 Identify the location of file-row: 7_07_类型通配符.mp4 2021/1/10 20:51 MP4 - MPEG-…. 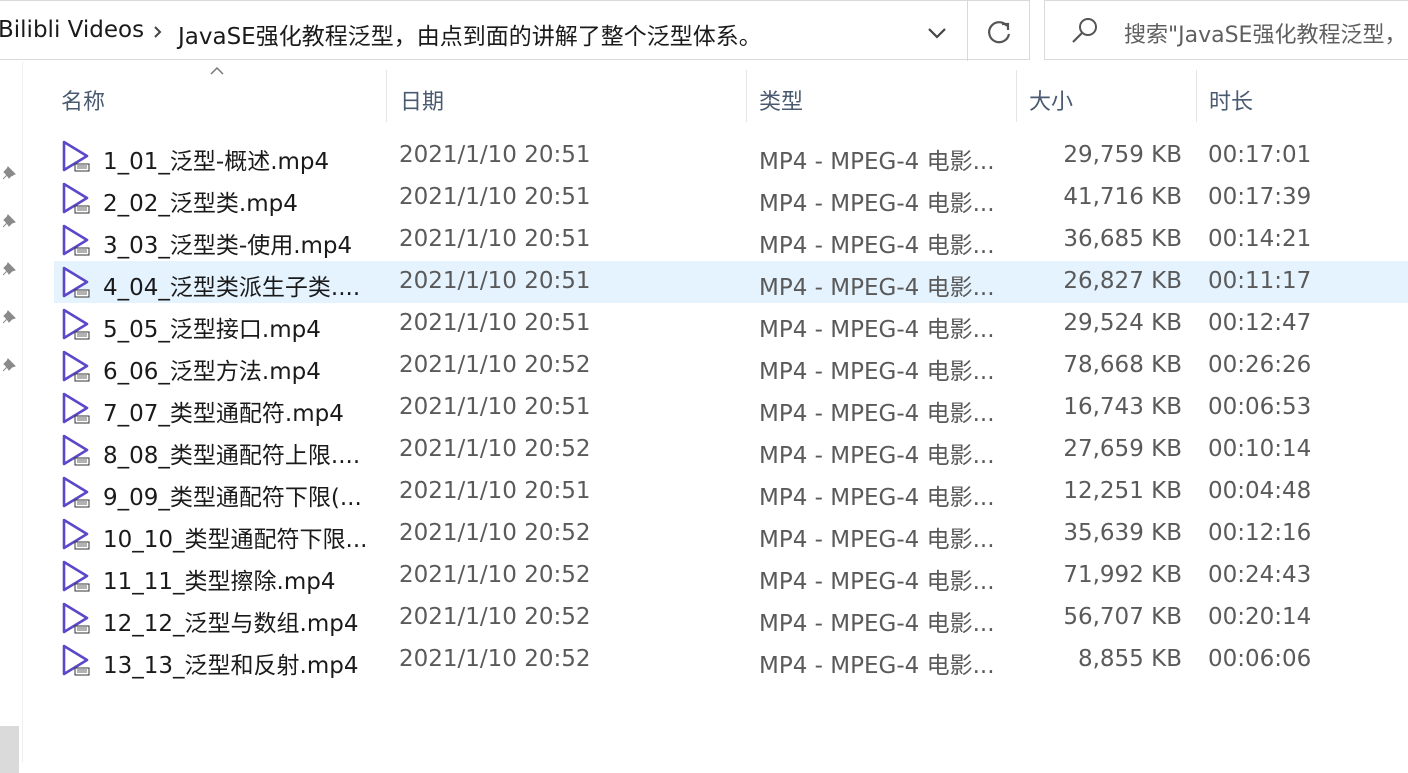
(731, 408).